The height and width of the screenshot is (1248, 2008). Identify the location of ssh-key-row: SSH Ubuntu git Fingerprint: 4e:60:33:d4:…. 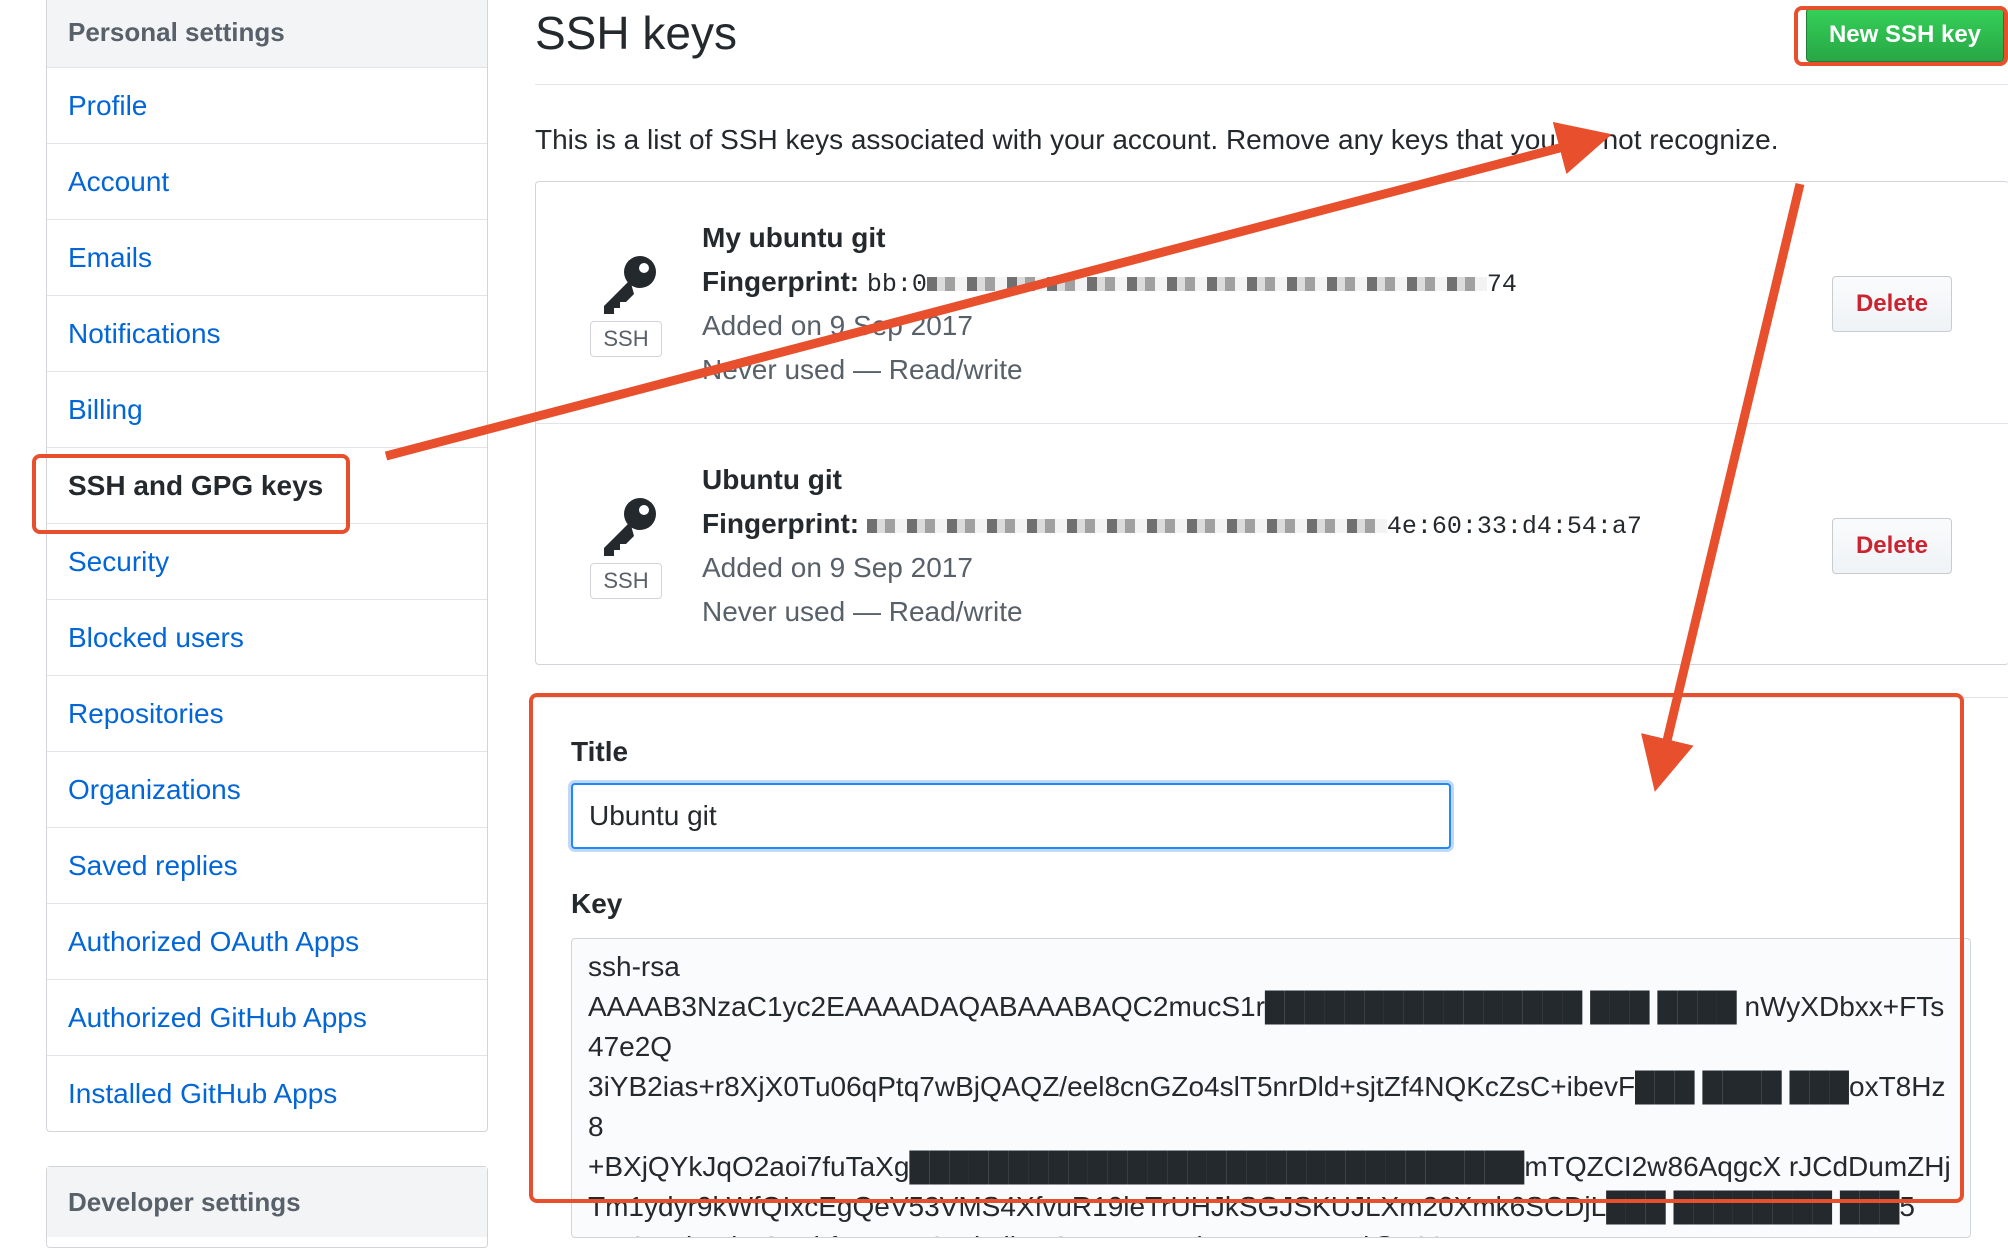
(1272, 543).